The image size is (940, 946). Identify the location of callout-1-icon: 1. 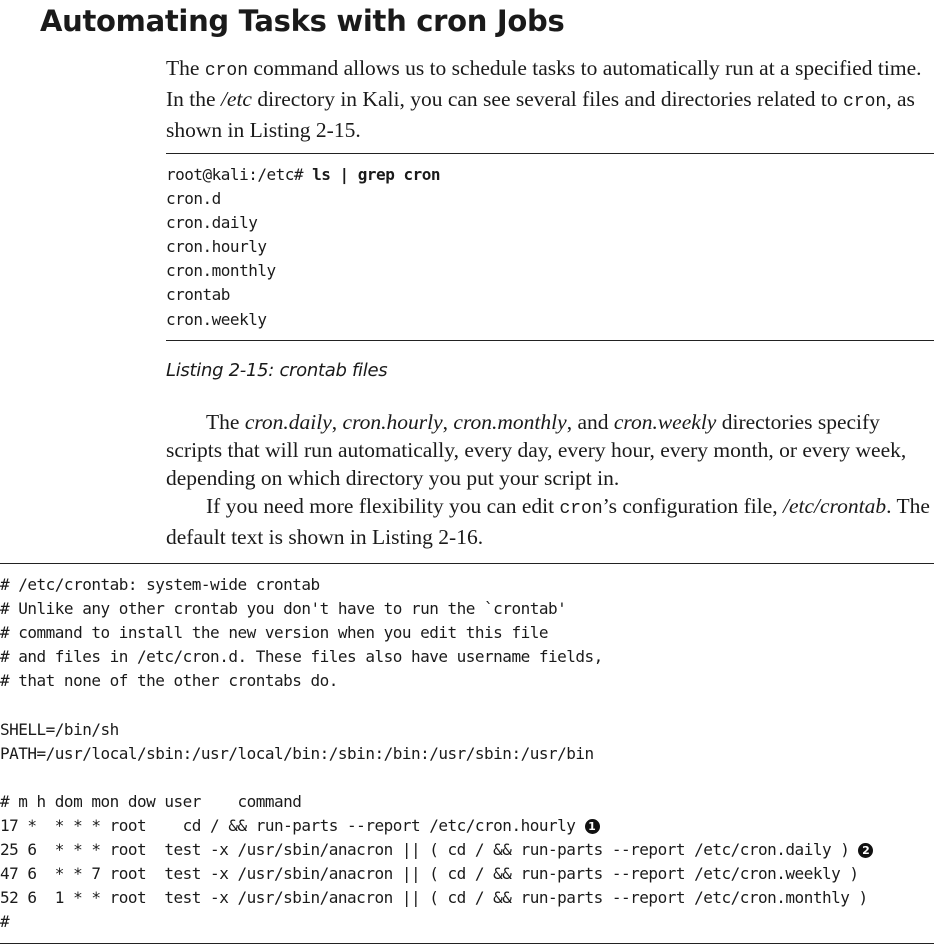
(592, 826).